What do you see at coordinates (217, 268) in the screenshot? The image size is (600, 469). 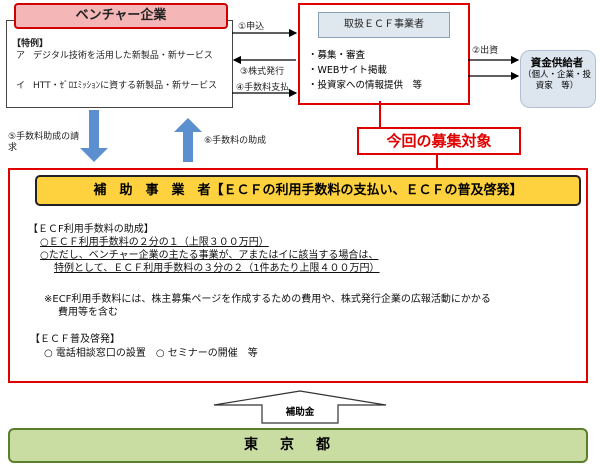 I see `fee-subsidy-line: 特例として、ＥＣＦ利用手数料の３分の２（1件あたり上限４００万円）` at bounding box center [217, 268].